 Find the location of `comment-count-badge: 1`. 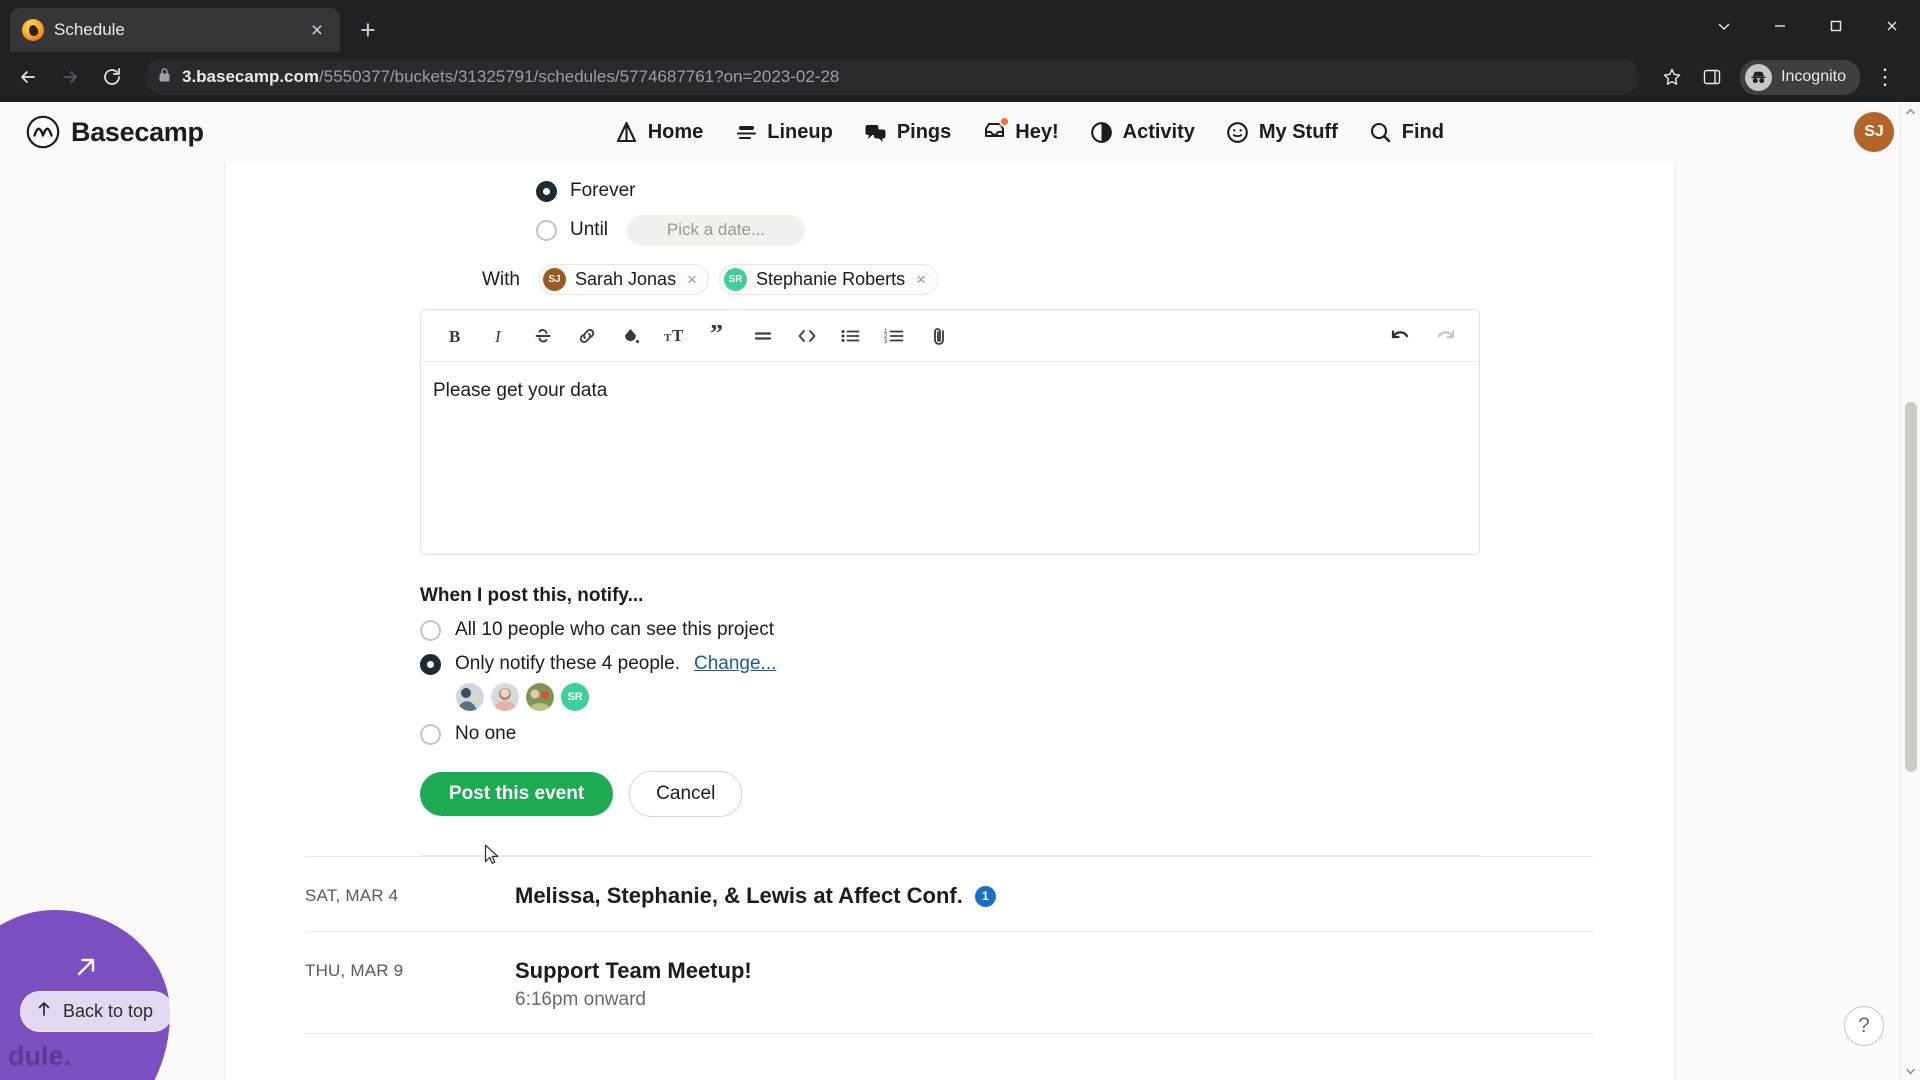

comment-count-badge: 1 is located at coordinates (985, 896).